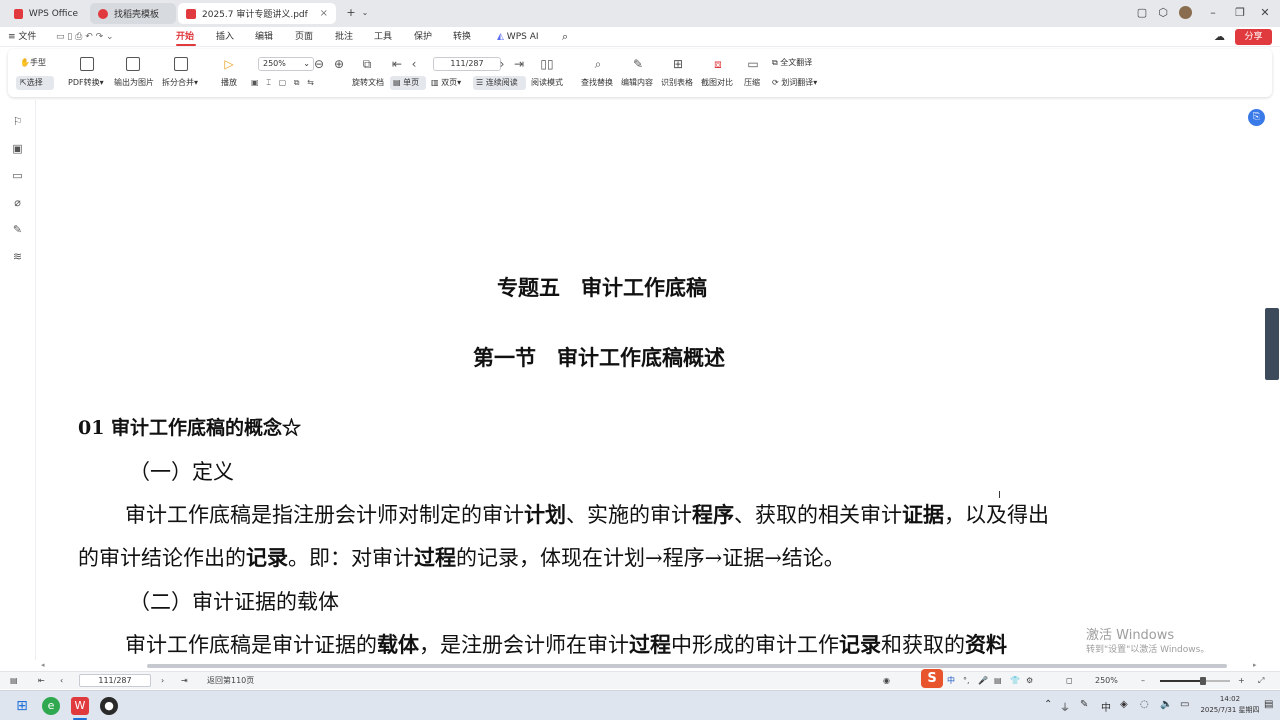 The height and width of the screenshot is (720, 1280). What do you see at coordinates (162, 681) in the screenshot?
I see `next-page-status-icon: ›` at bounding box center [162, 681].